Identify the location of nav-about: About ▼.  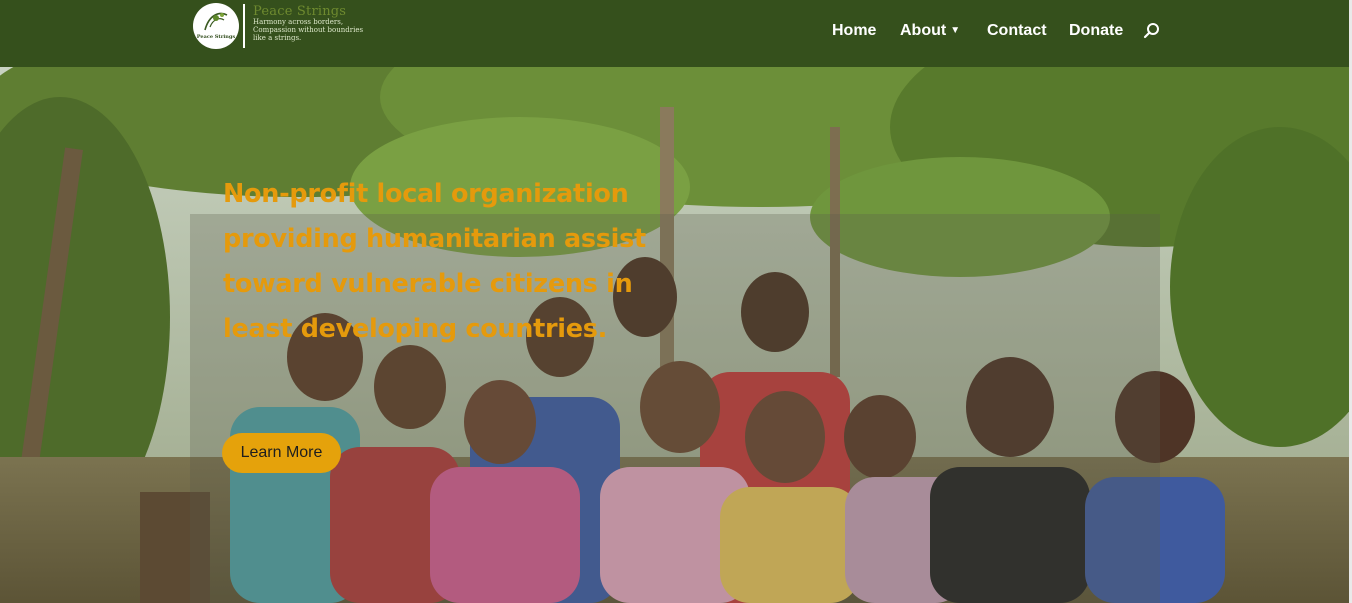
(930, 31).